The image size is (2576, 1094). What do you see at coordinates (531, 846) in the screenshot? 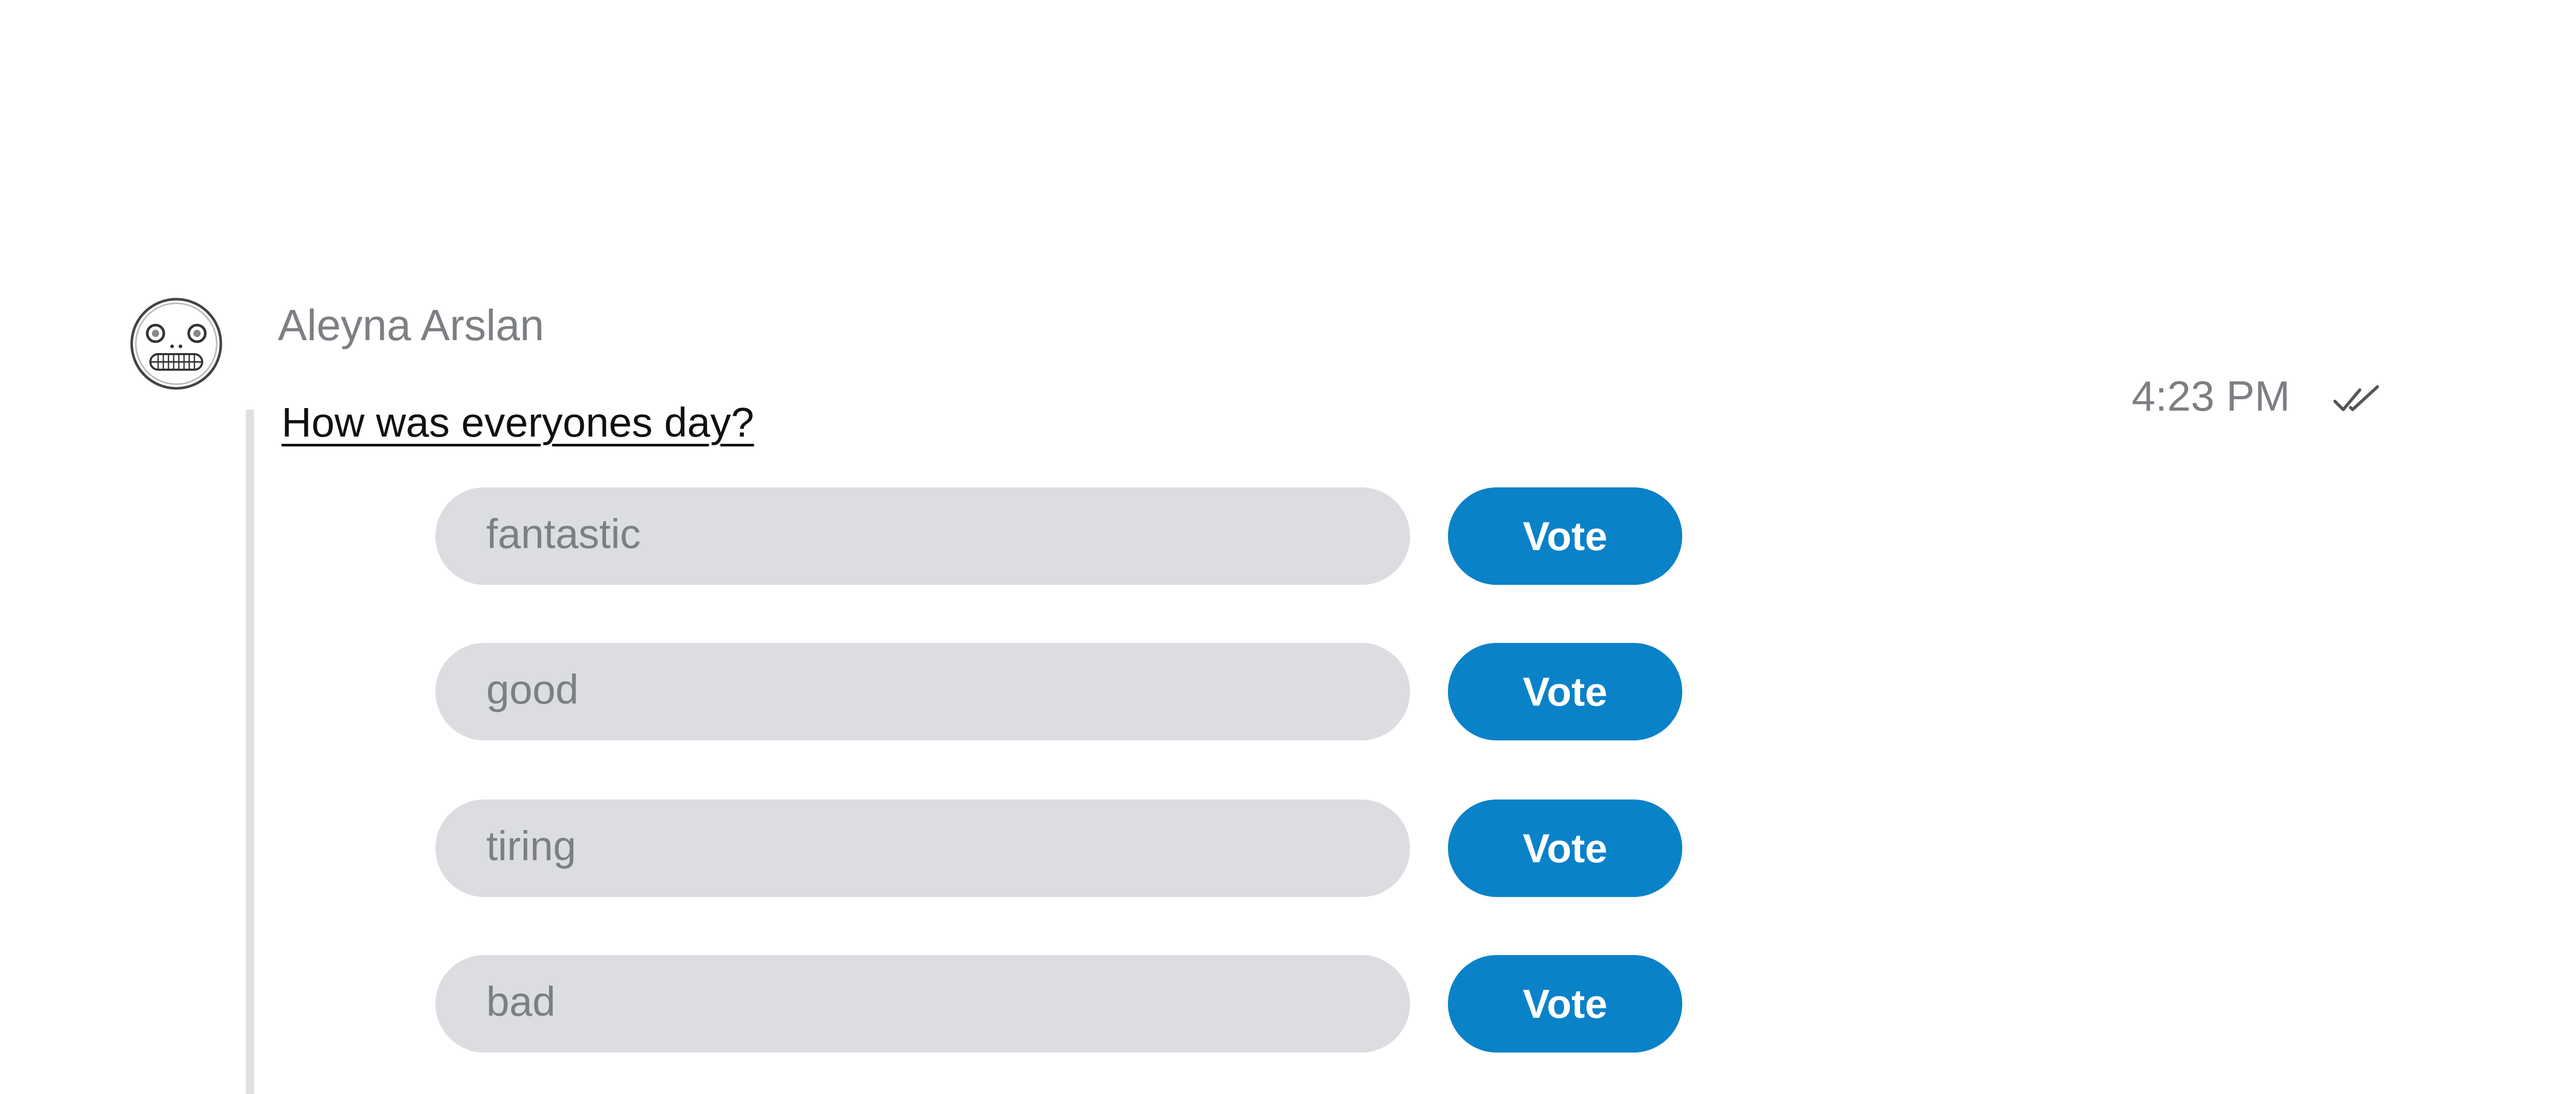
I see `poll-option-label: tiring` at bounding box center [531, 846].